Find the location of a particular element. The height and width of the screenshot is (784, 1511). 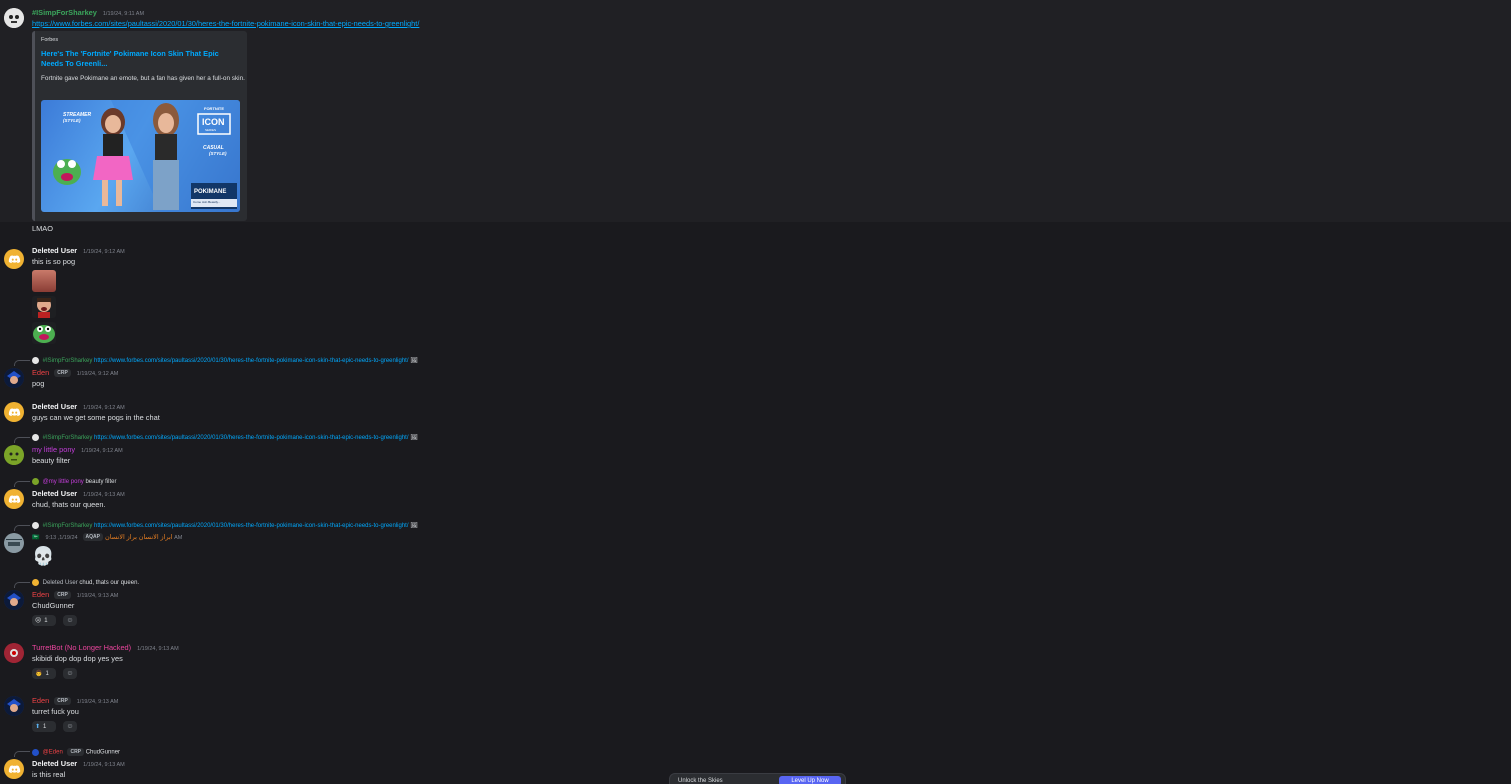

timestamp: 1/19/24, 9:11 AM is located at coordinates (123, 14).